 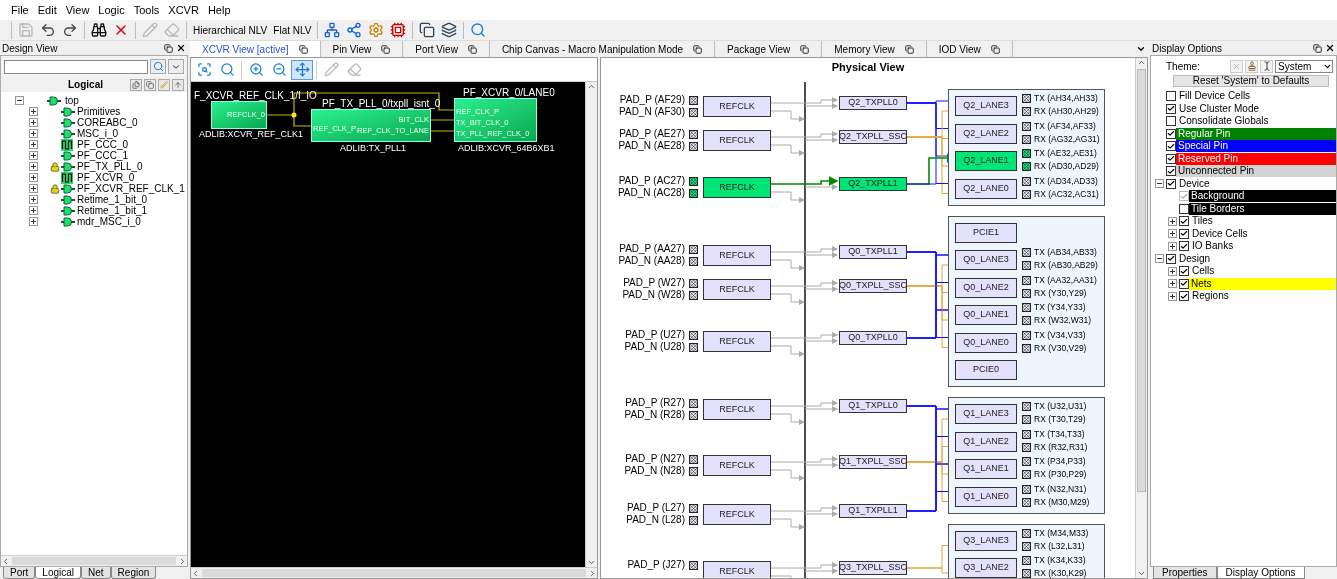 I want to click on lane-block: Q2_LANE3, so click(x=986, y=106).